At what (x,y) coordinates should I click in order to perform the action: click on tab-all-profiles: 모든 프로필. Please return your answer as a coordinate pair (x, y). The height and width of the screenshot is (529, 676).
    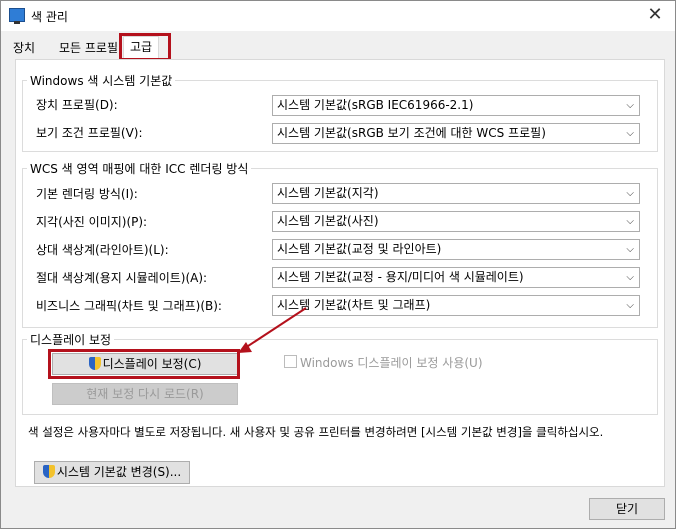
    Looking at the image, I should click on (88, 48).